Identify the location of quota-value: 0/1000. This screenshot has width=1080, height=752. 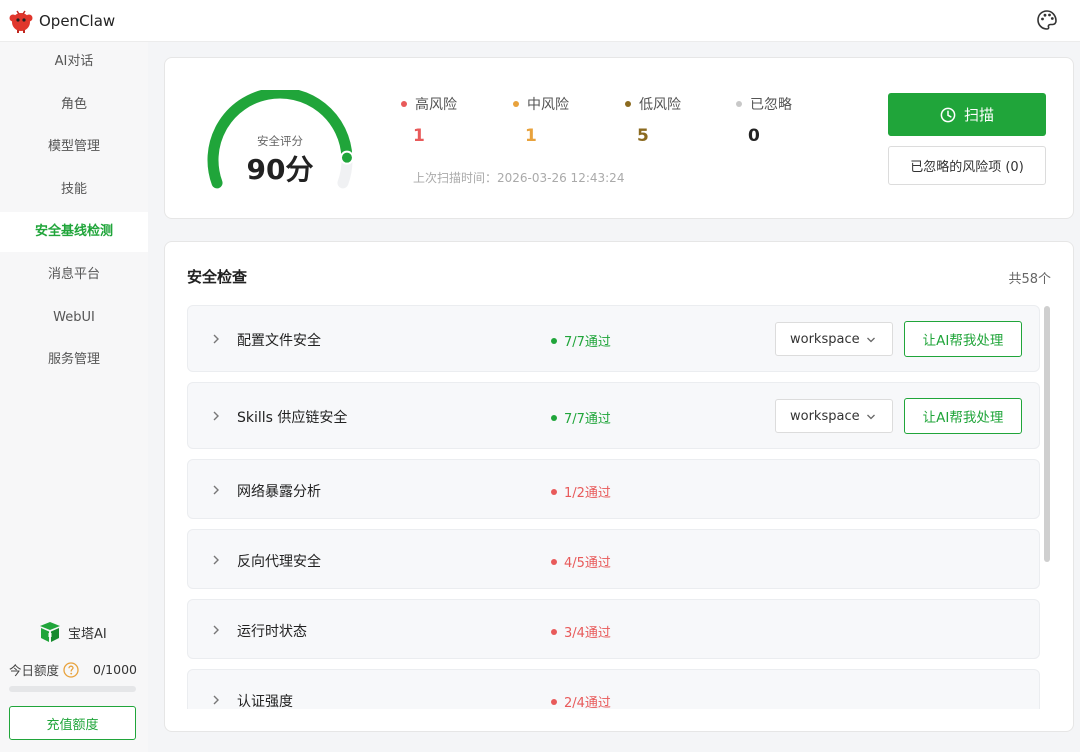
(115, 669).